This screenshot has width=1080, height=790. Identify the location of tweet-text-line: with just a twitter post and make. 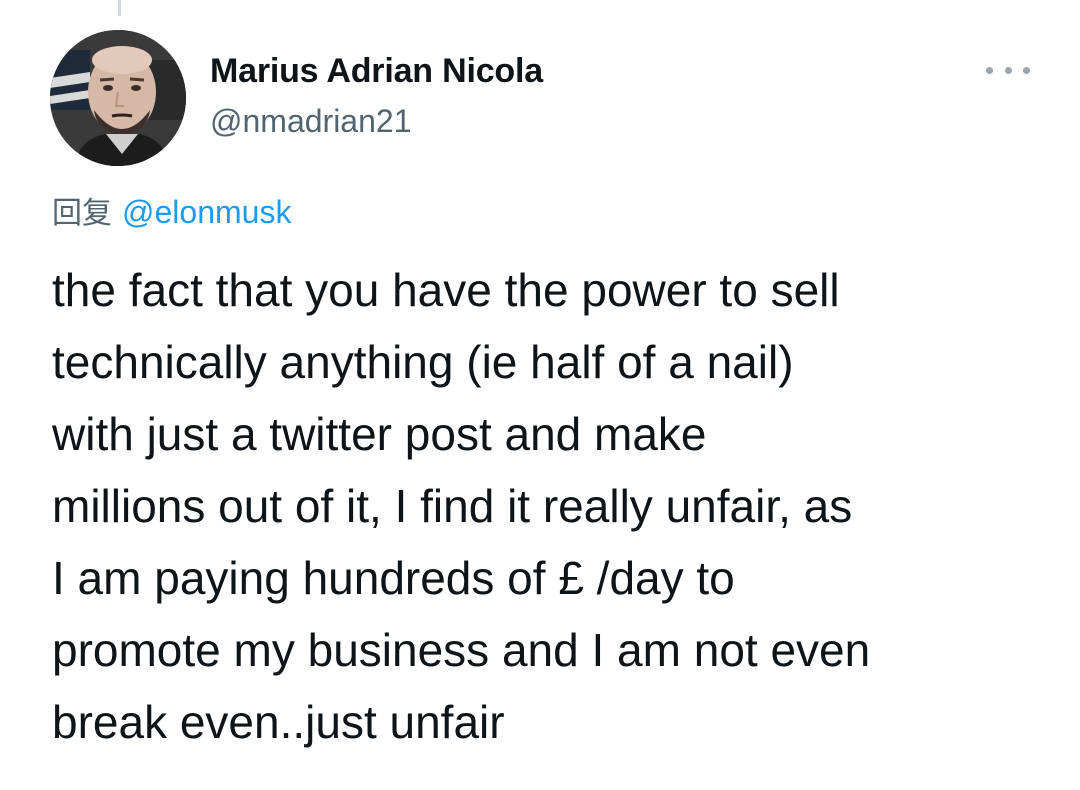
(379, 434).